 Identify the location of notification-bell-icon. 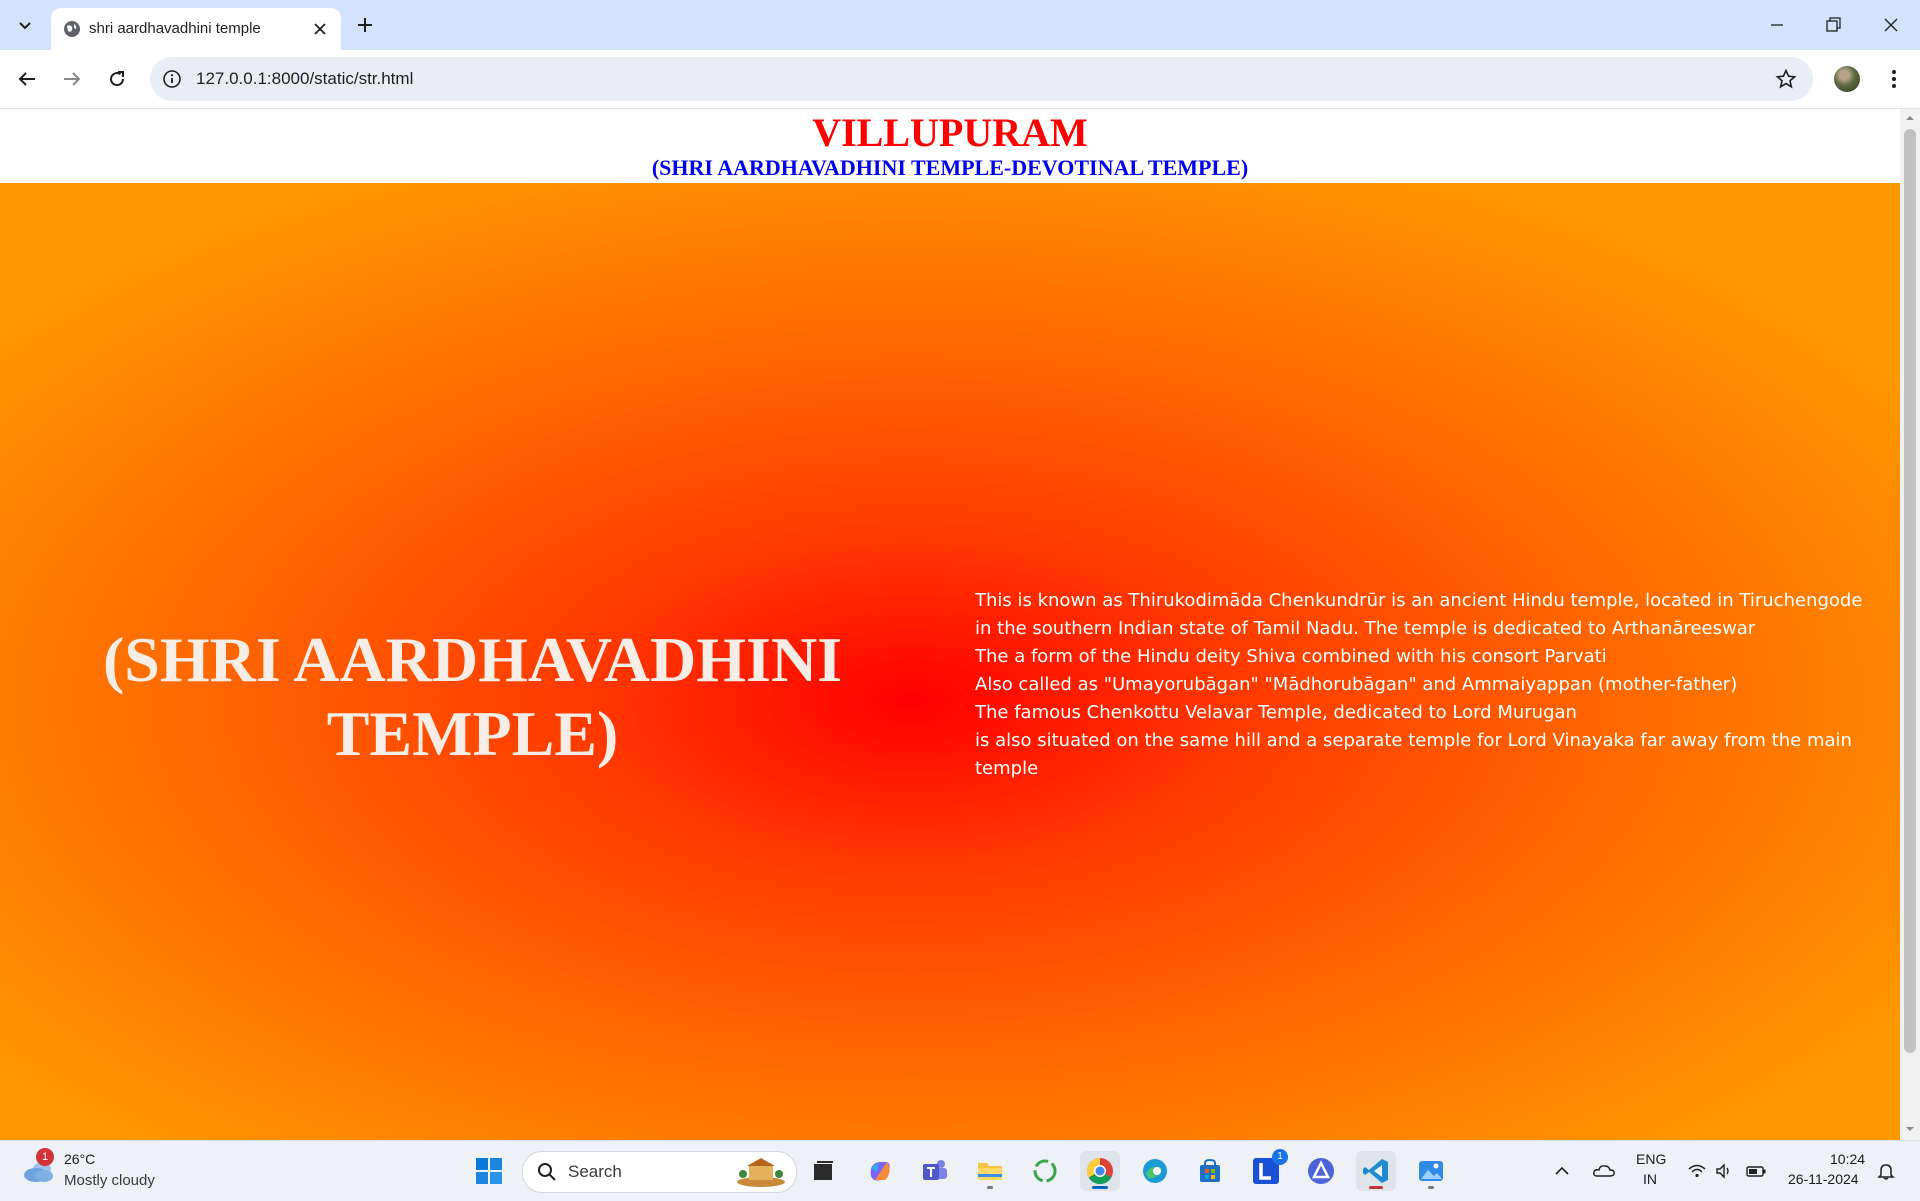
(1886, 1171).